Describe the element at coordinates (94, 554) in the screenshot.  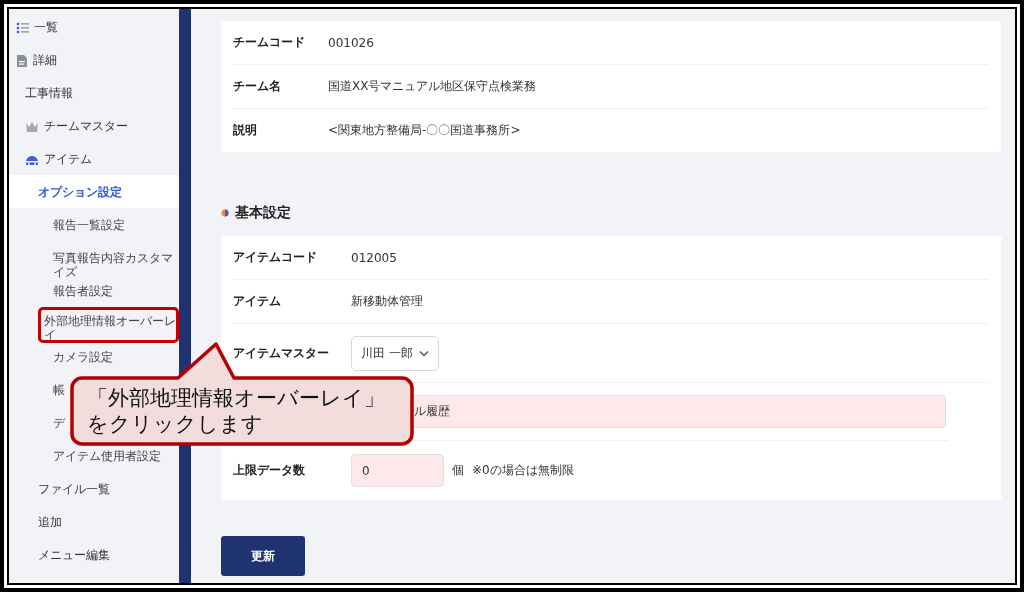
I see `sidebar-item: メニュー編集` at that location.